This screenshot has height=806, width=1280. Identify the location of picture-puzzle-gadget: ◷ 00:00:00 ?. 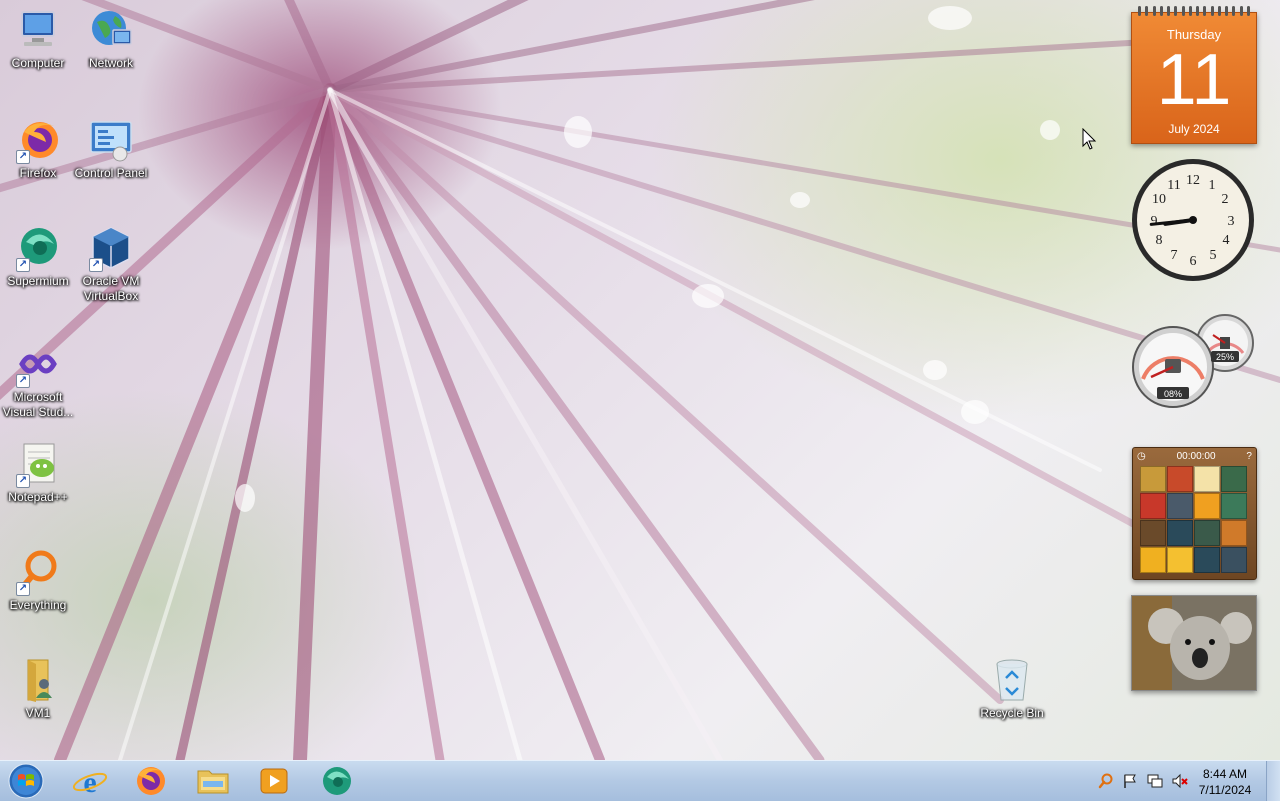
(1194, 513).